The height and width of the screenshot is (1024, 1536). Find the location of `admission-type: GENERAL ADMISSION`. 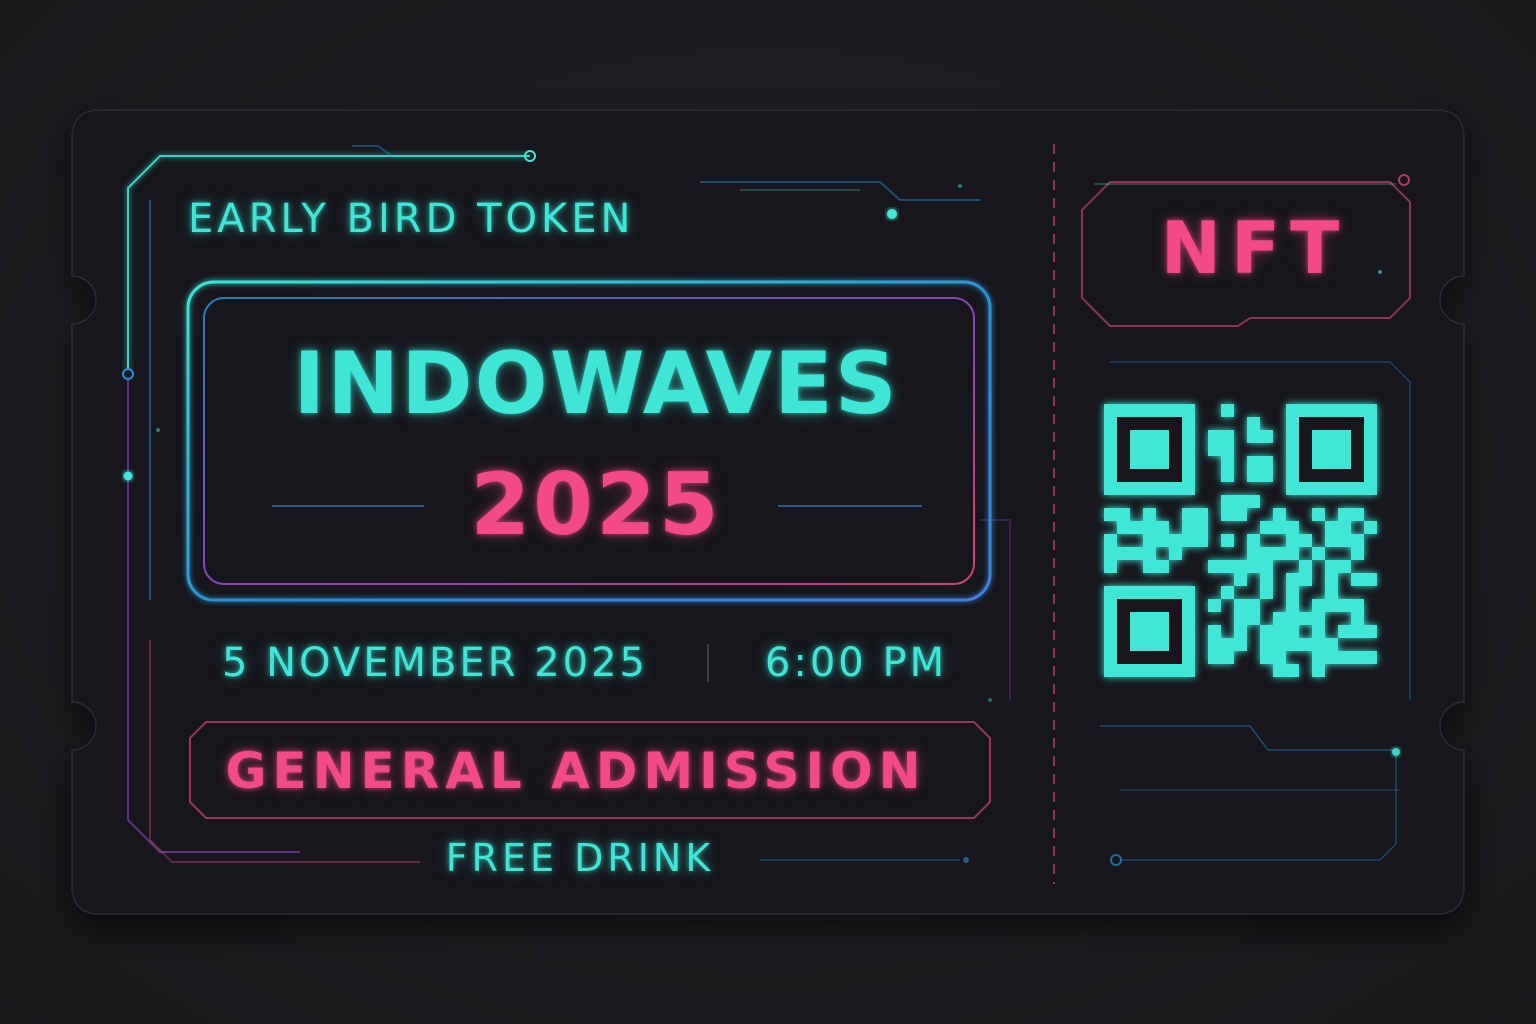

admission-type: GENERAL ADMISSION is located at coordinates (576, 771).